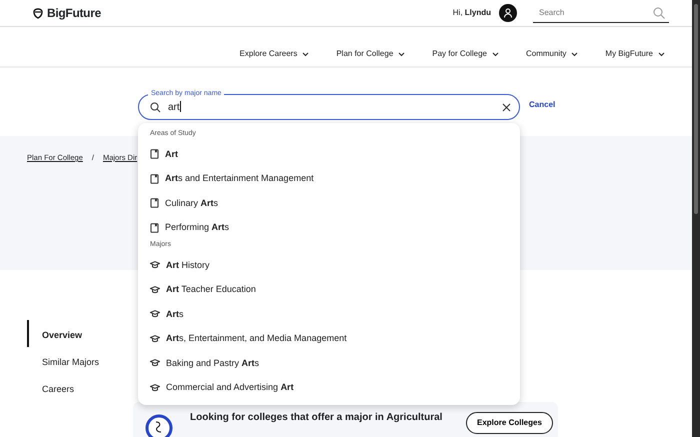  What do you see at coordinates (38, 13) in the screenshot?
I see `acorn-logo-icon` at bounding box center [38, 13].